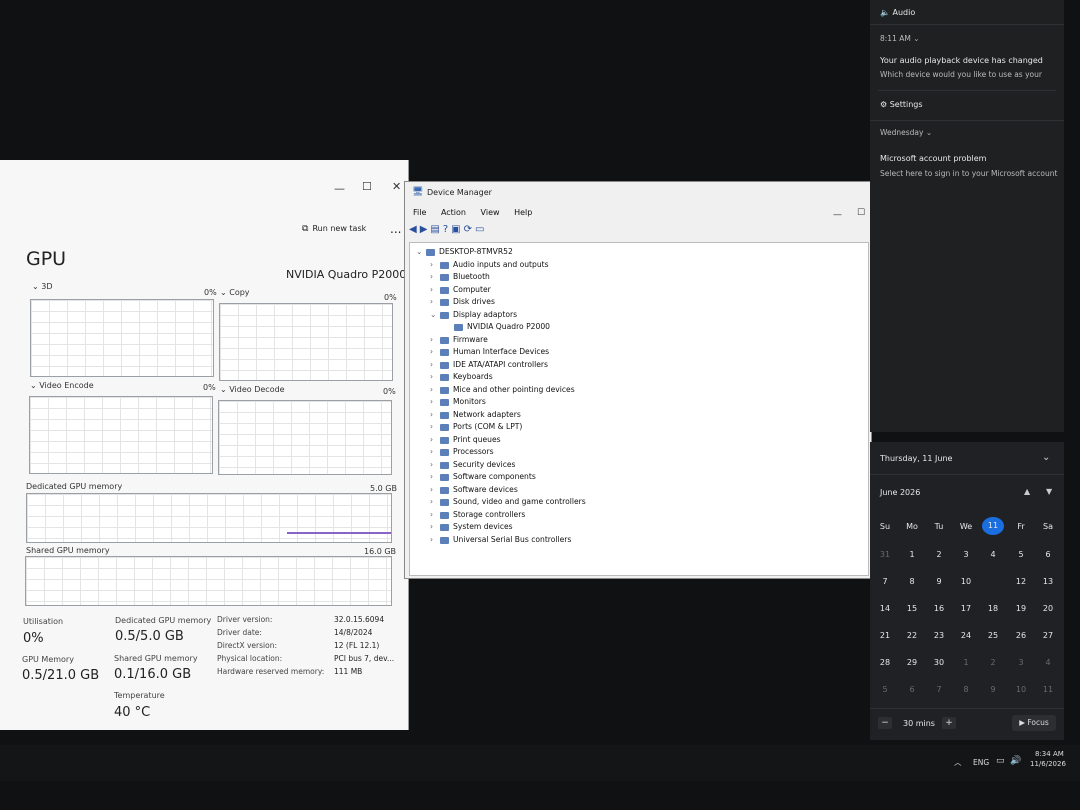 The image size is (1080, 810). I want to click on calendar-day: 13, so click(1048, 581).